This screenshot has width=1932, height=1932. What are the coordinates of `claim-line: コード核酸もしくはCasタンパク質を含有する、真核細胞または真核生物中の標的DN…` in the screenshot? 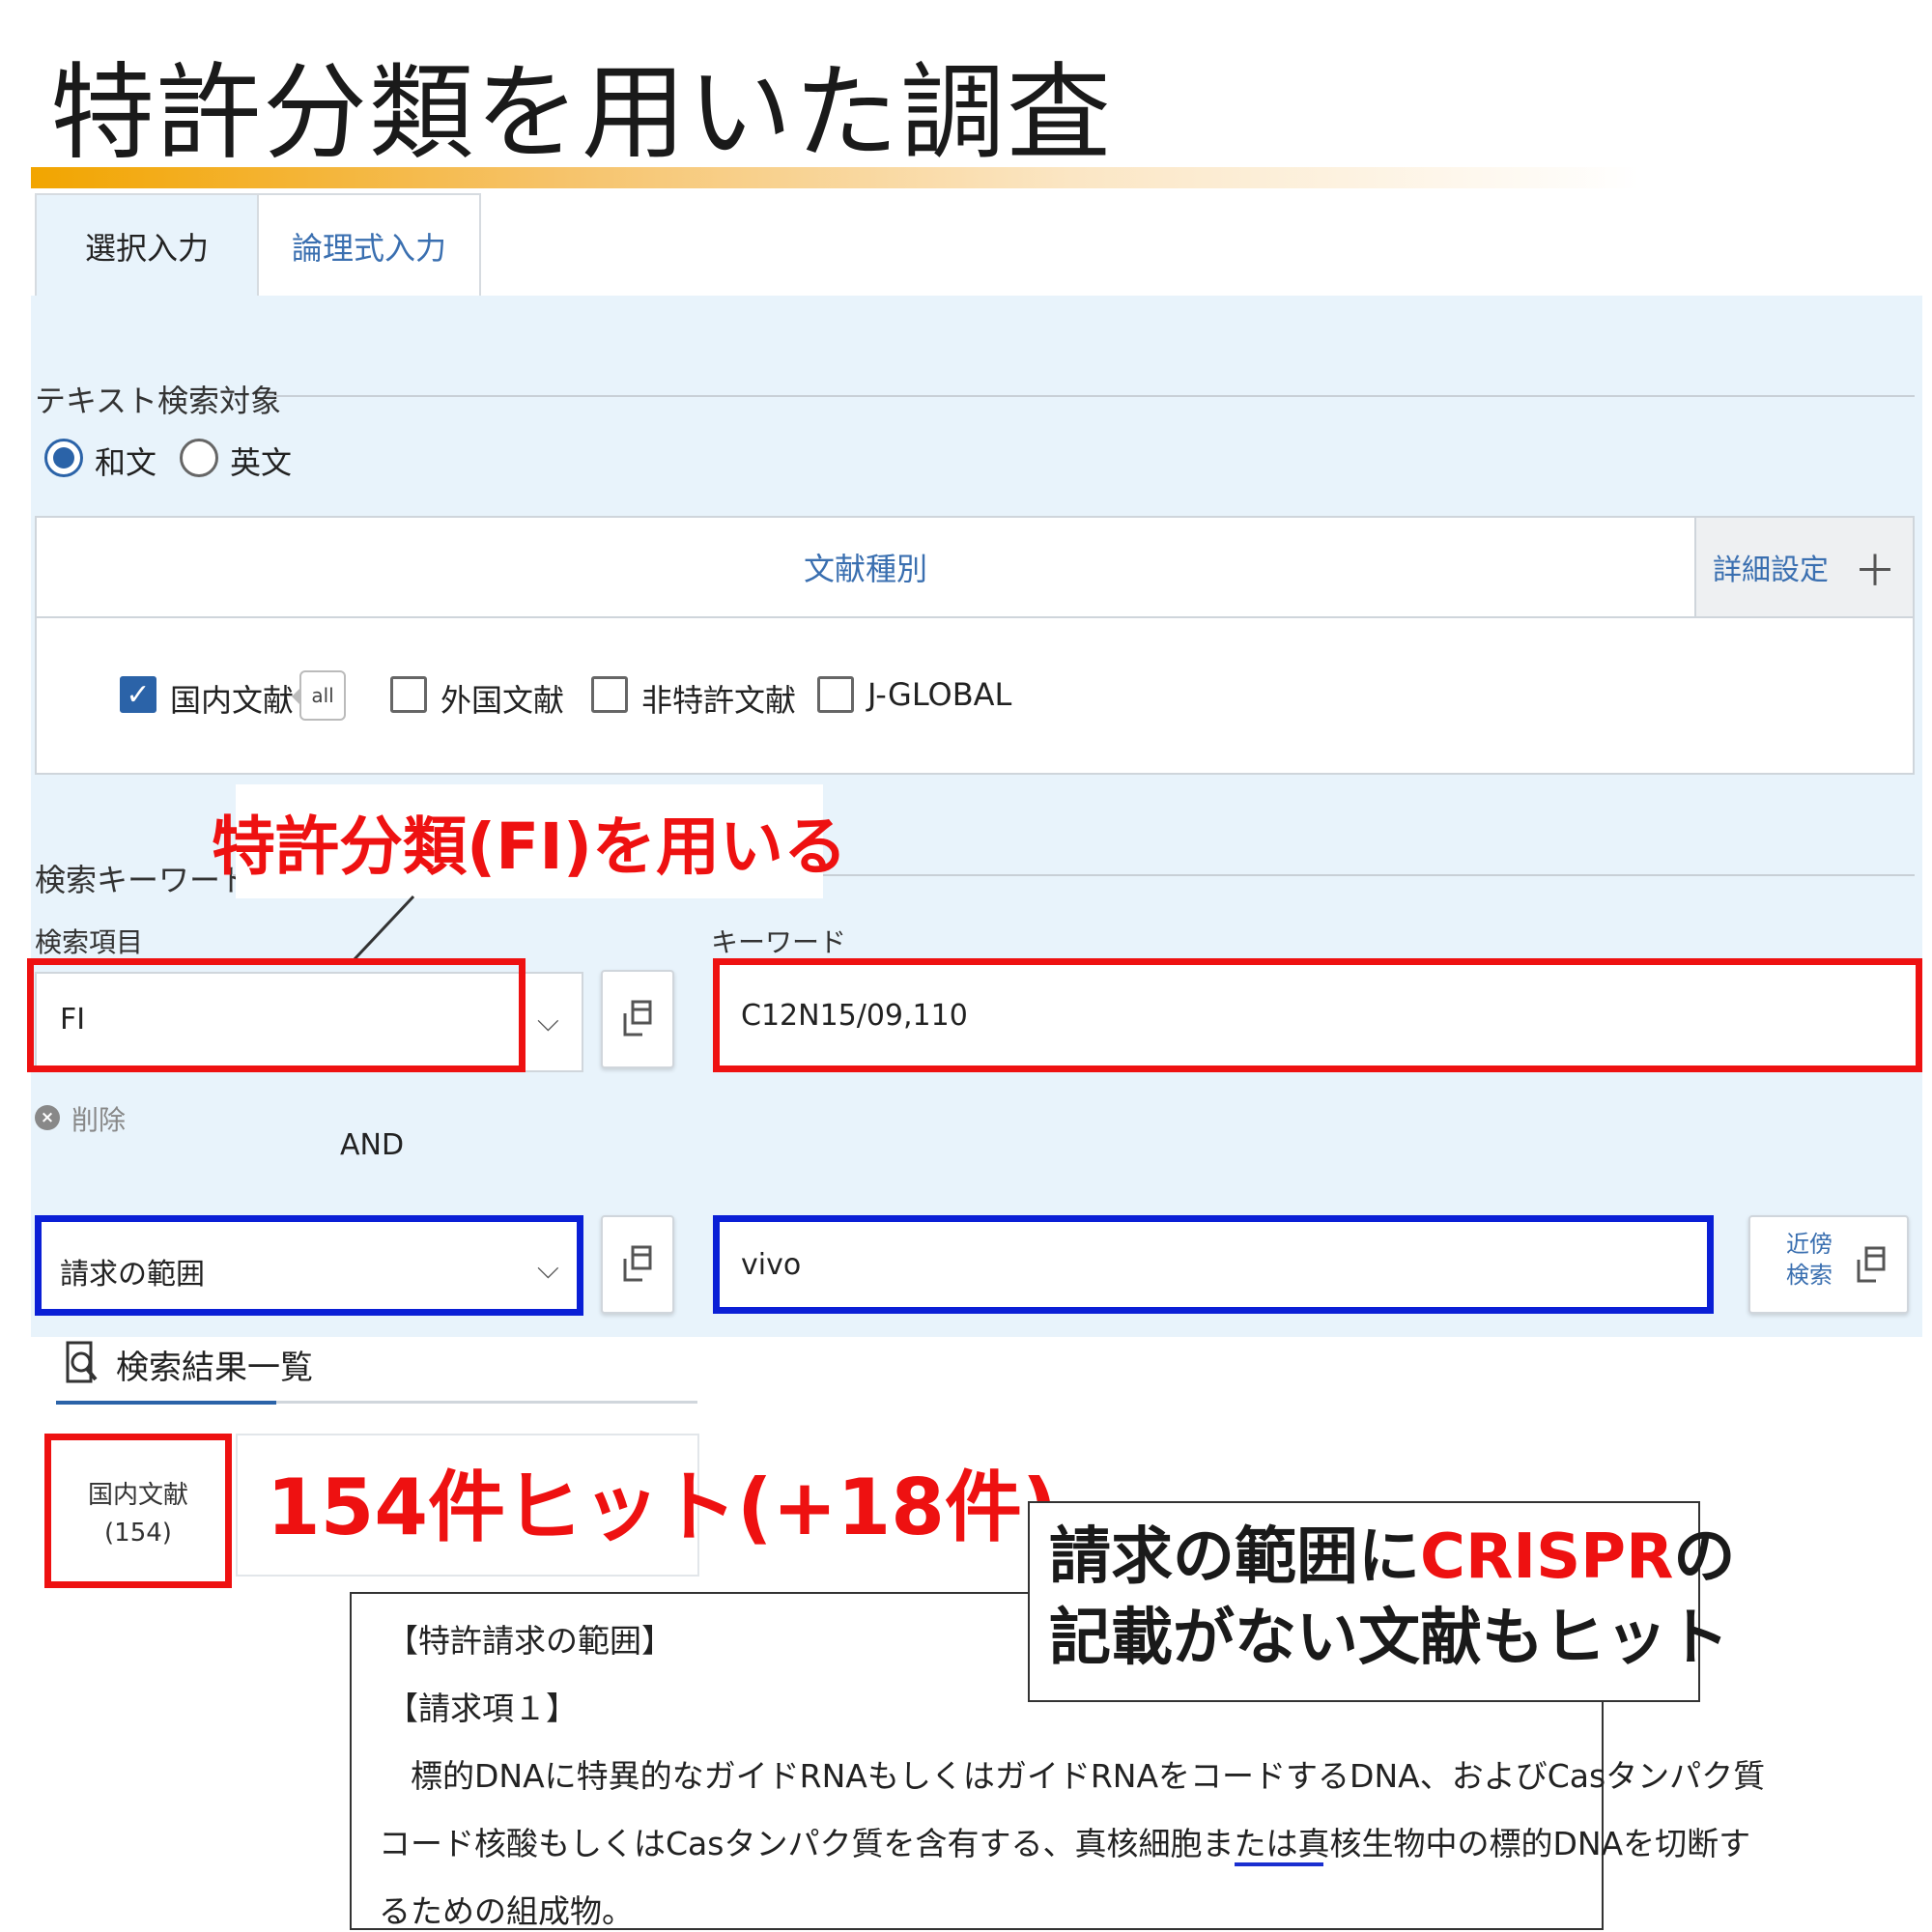 It's located at (1065, 1843).